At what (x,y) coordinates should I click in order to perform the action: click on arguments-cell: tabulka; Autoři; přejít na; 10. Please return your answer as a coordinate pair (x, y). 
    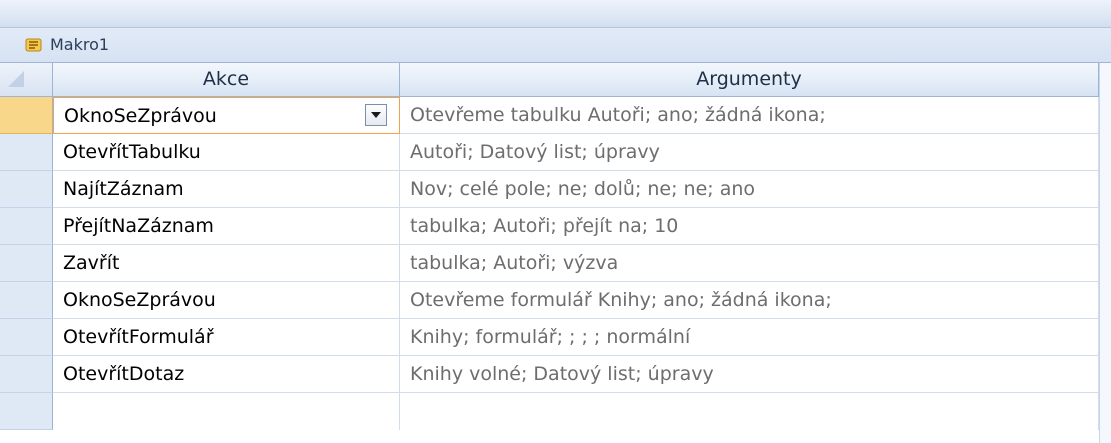
    Looking at the image, I should click on (749, 226).